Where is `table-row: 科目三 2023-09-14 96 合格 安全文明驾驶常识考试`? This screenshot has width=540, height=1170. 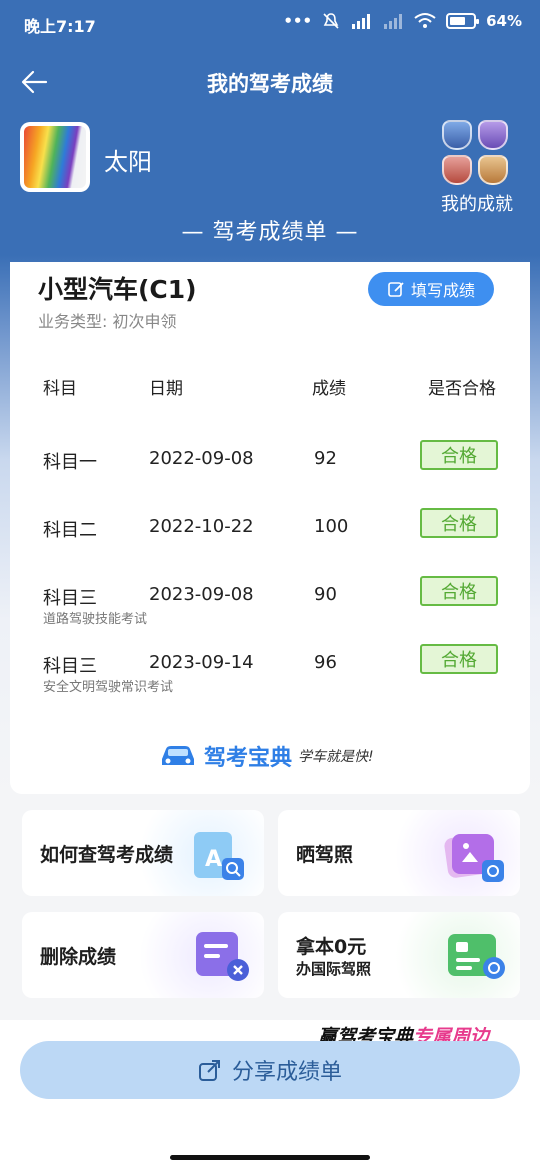 table-row: 科目三 2023-09-14 96 合格 安全文明驾驶常识考试 is located at coordinates (270, 673).